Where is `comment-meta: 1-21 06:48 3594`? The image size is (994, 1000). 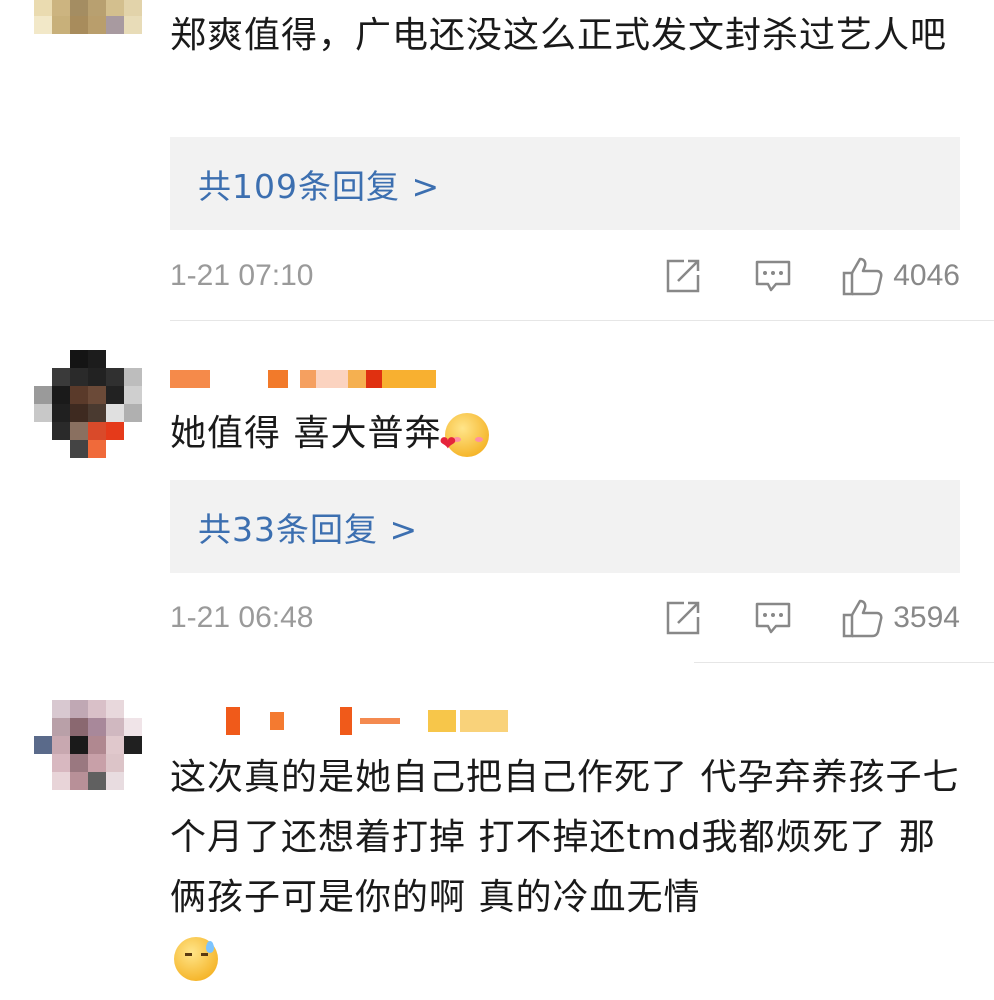
comment-meta: 1-21 06:48 3594 is located at coordinates (565, 618).